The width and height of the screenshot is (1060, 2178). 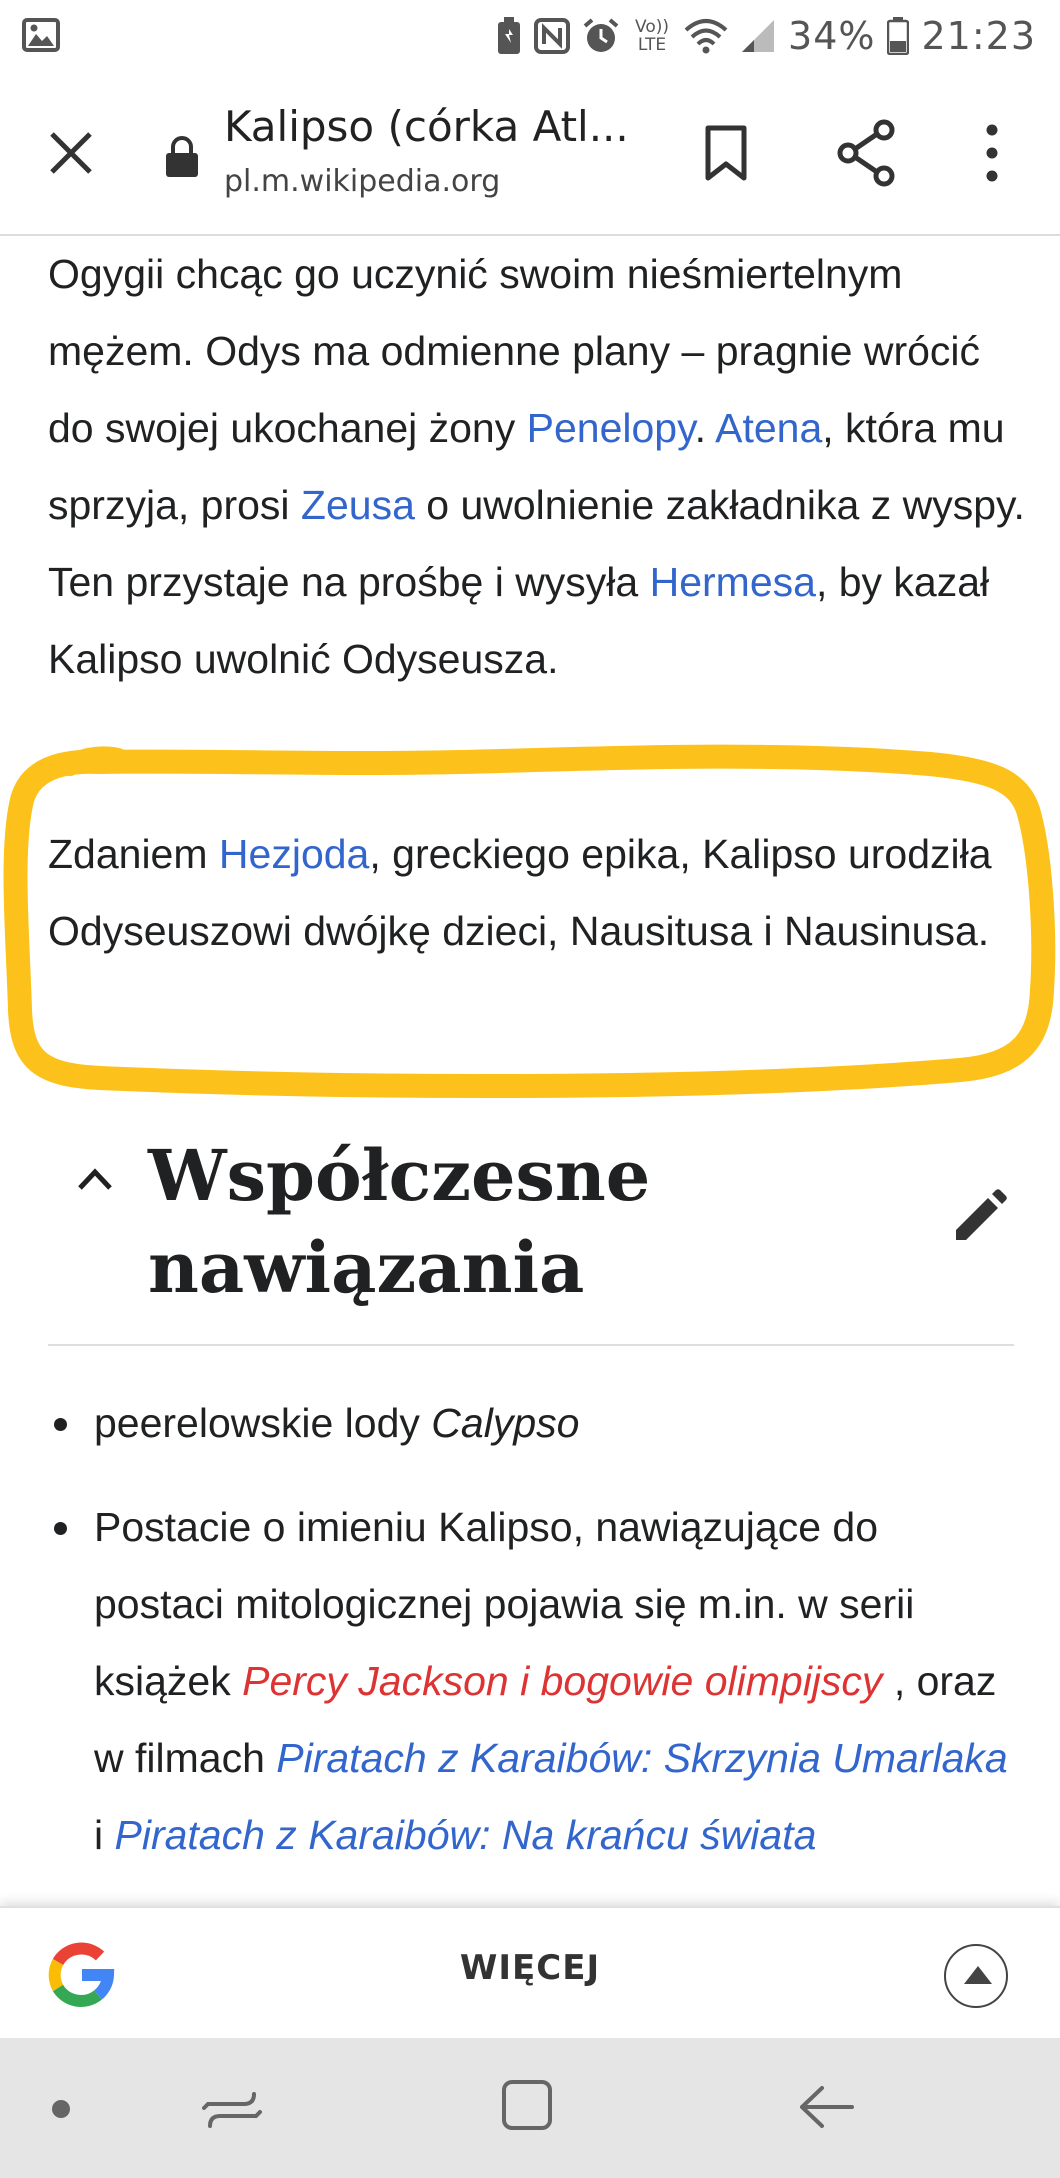 I want to click on recent-apps-icon, so click(x=232, y=2109).